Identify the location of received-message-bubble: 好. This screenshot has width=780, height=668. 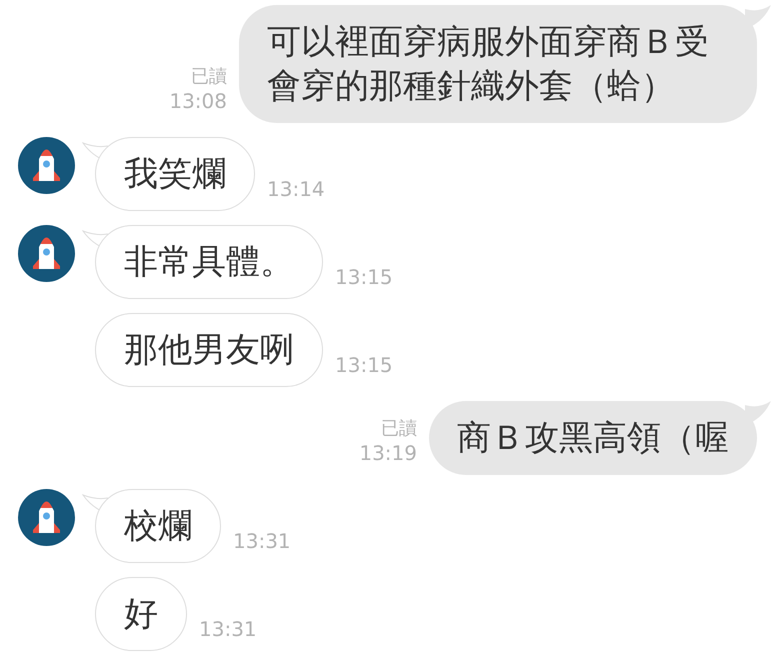
(141, 614).